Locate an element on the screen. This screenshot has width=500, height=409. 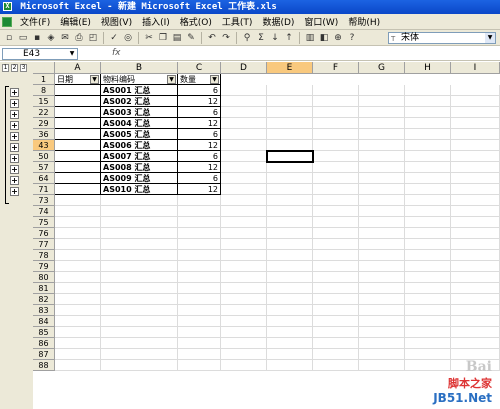
column-header-g: G is located at coordinates (382, 68).